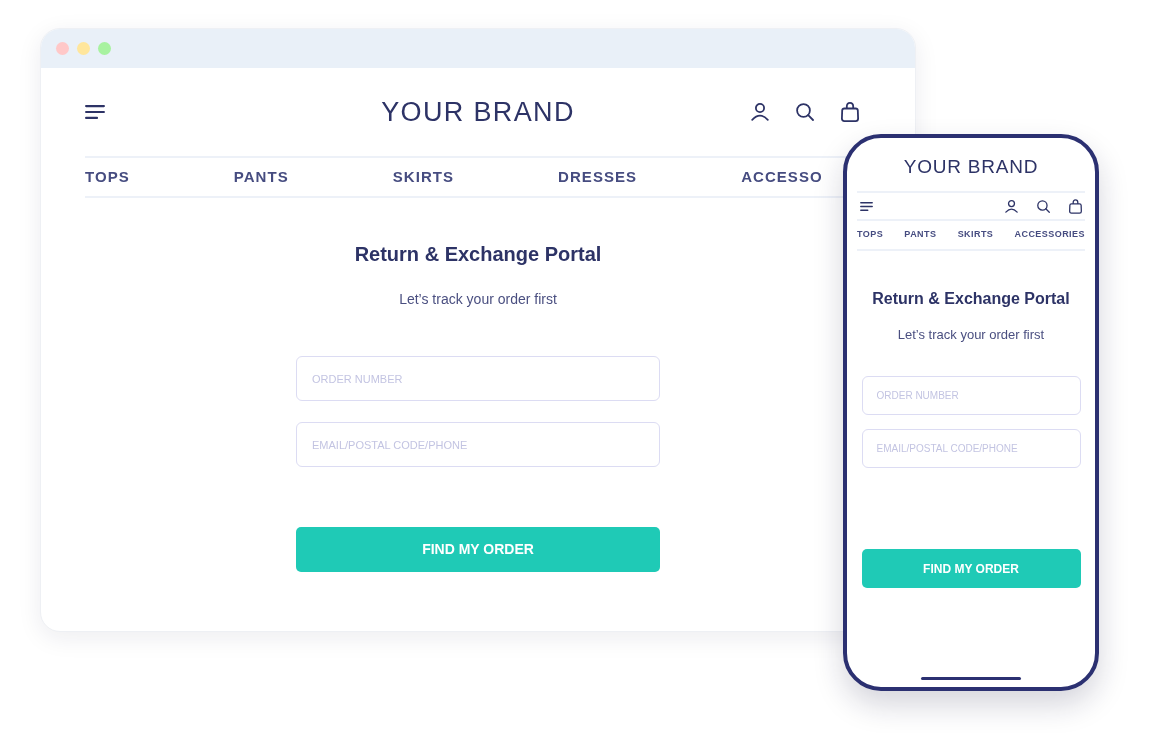  What do you see at coordinates (598, 177) in the screenshot?
I see `nav-link: DRESSES` at bounding box center [598, 177].